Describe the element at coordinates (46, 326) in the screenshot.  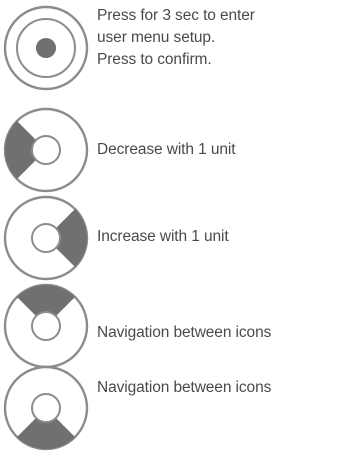
I see `top-segment-icon` at that location.